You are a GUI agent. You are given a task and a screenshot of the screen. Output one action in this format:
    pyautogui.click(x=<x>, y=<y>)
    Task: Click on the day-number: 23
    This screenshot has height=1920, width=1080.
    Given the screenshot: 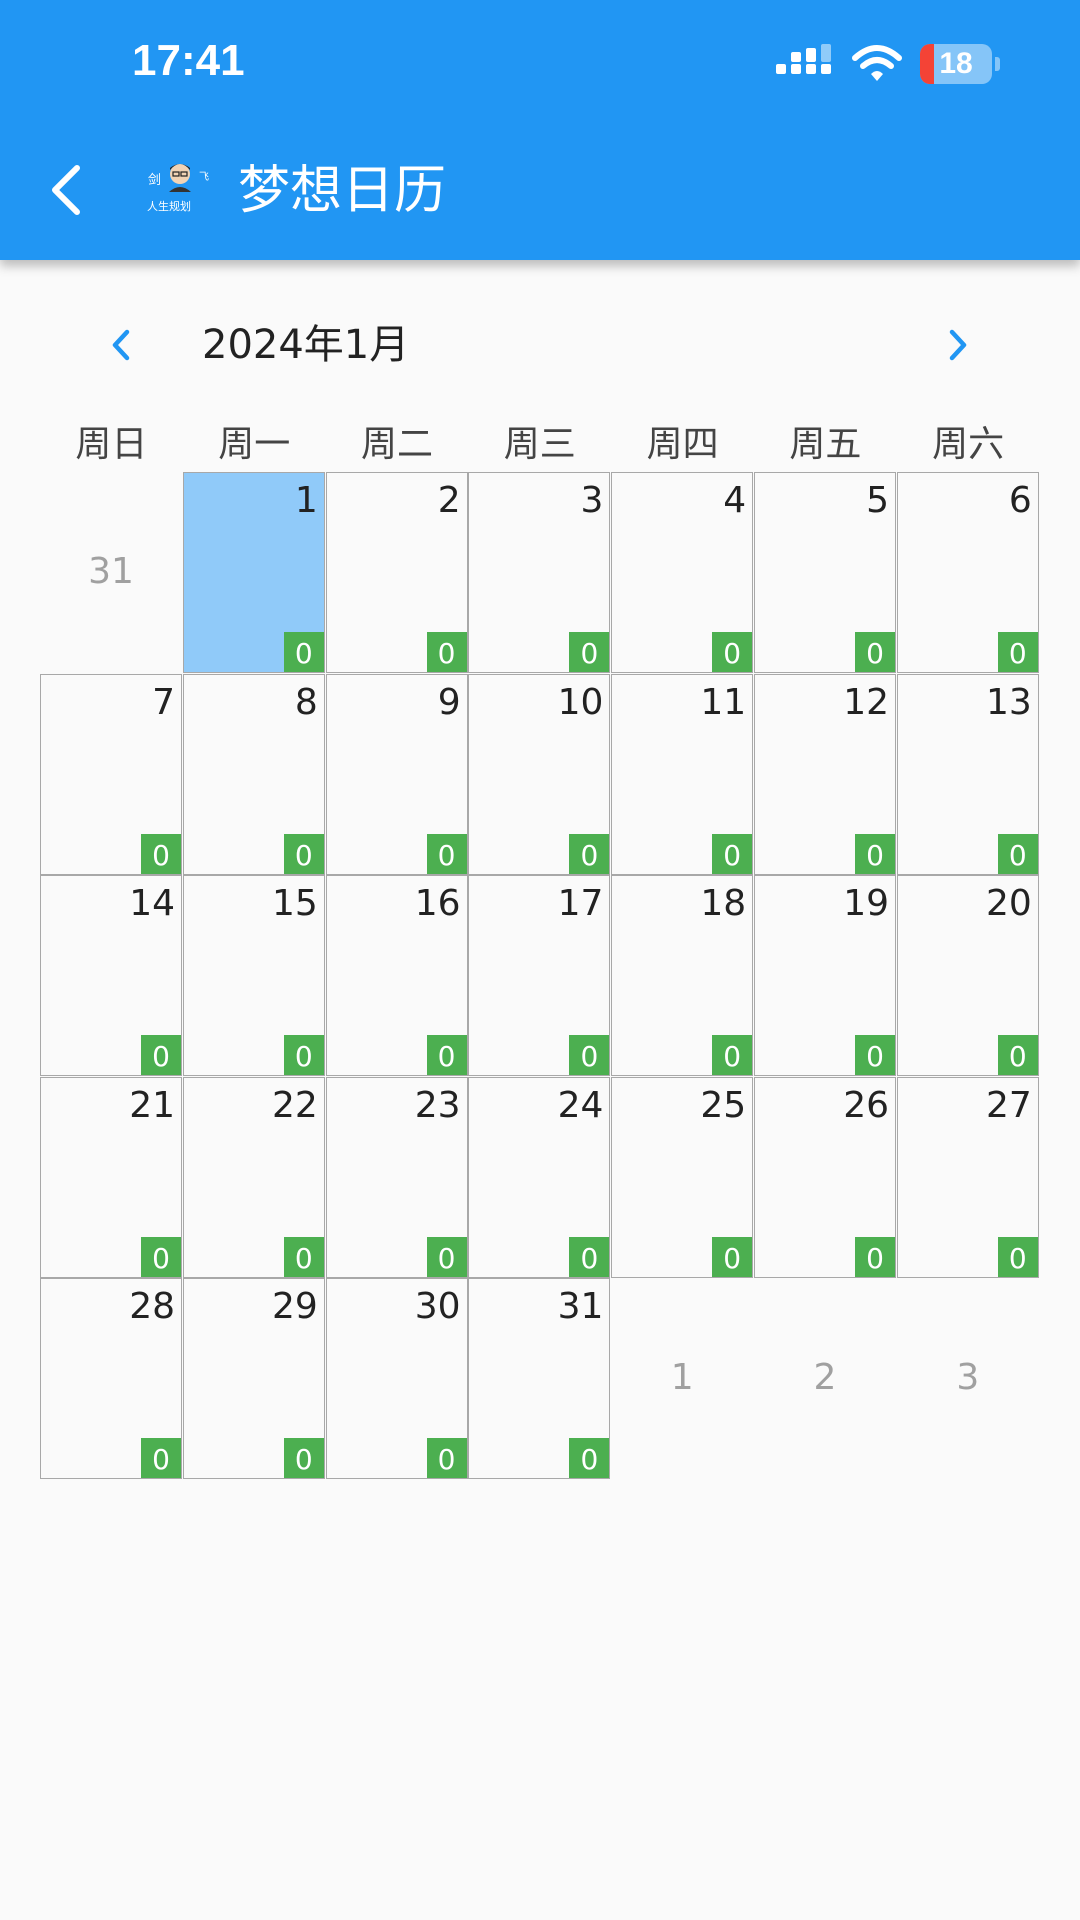 What is the action you would take?
    pyautogui.click(x=437, y=1105)
    